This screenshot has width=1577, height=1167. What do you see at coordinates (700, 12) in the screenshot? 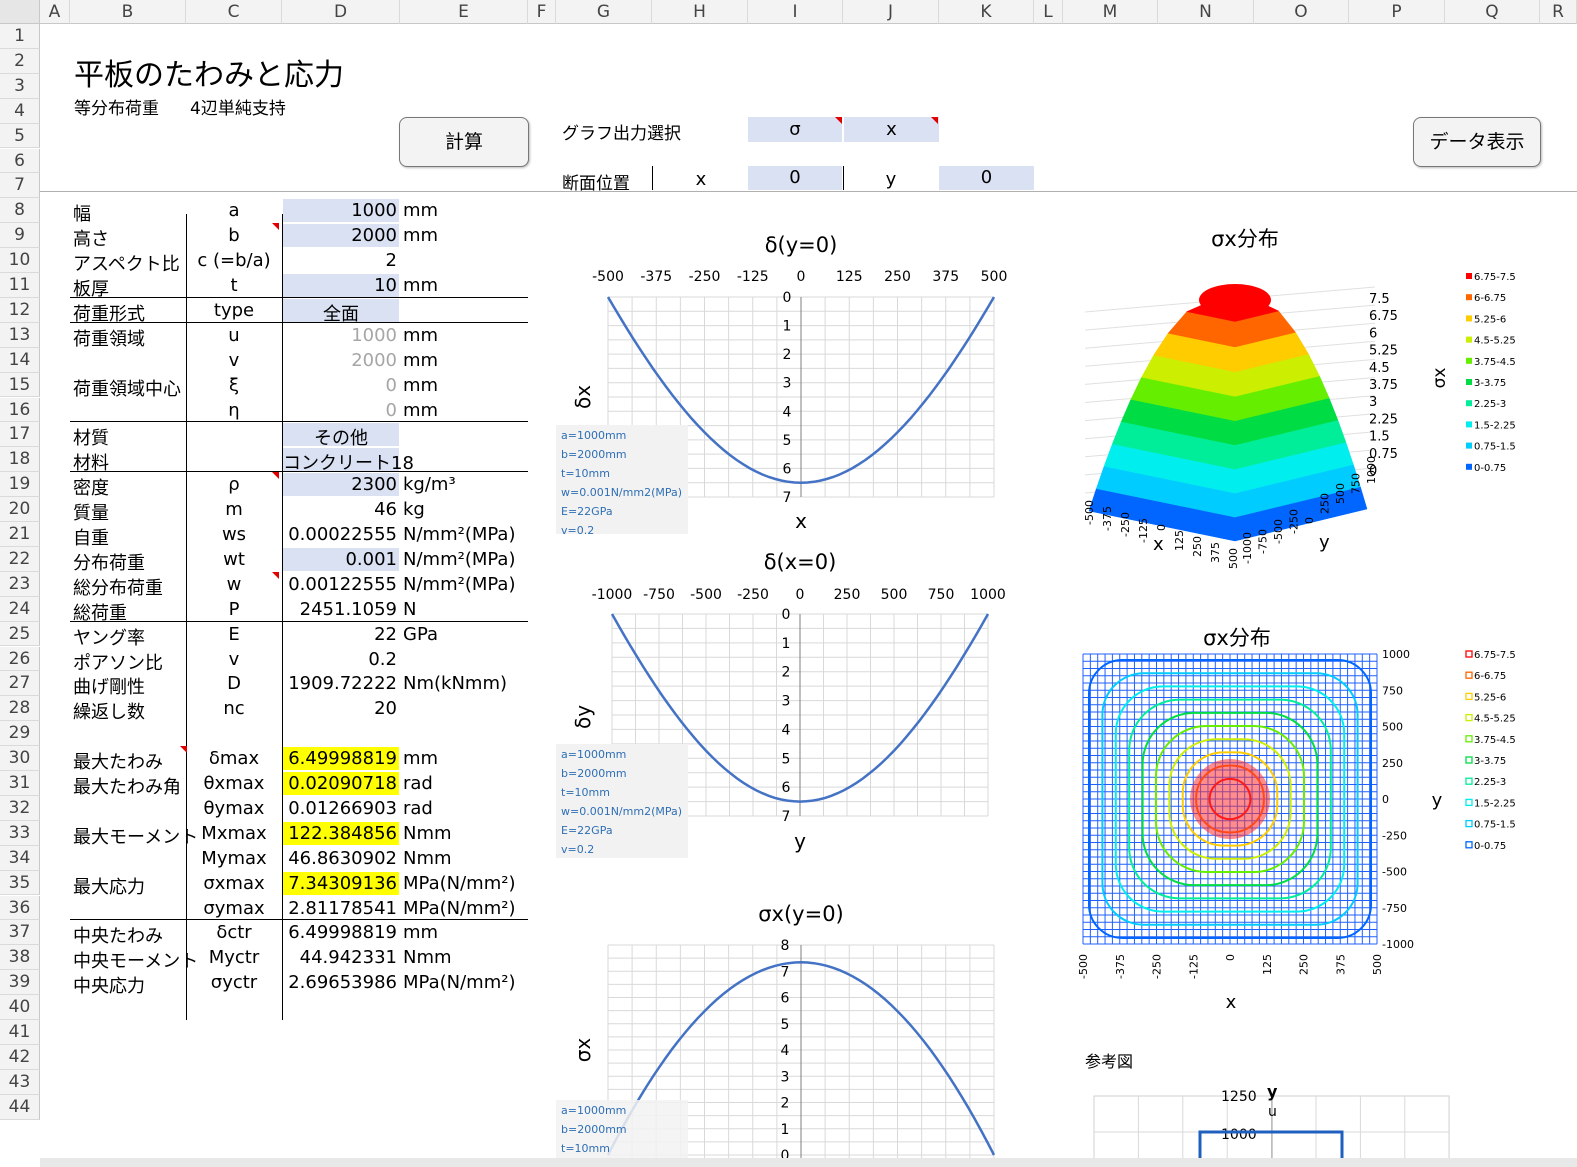
I see `column-header: H` at bounding box center [700, 12].